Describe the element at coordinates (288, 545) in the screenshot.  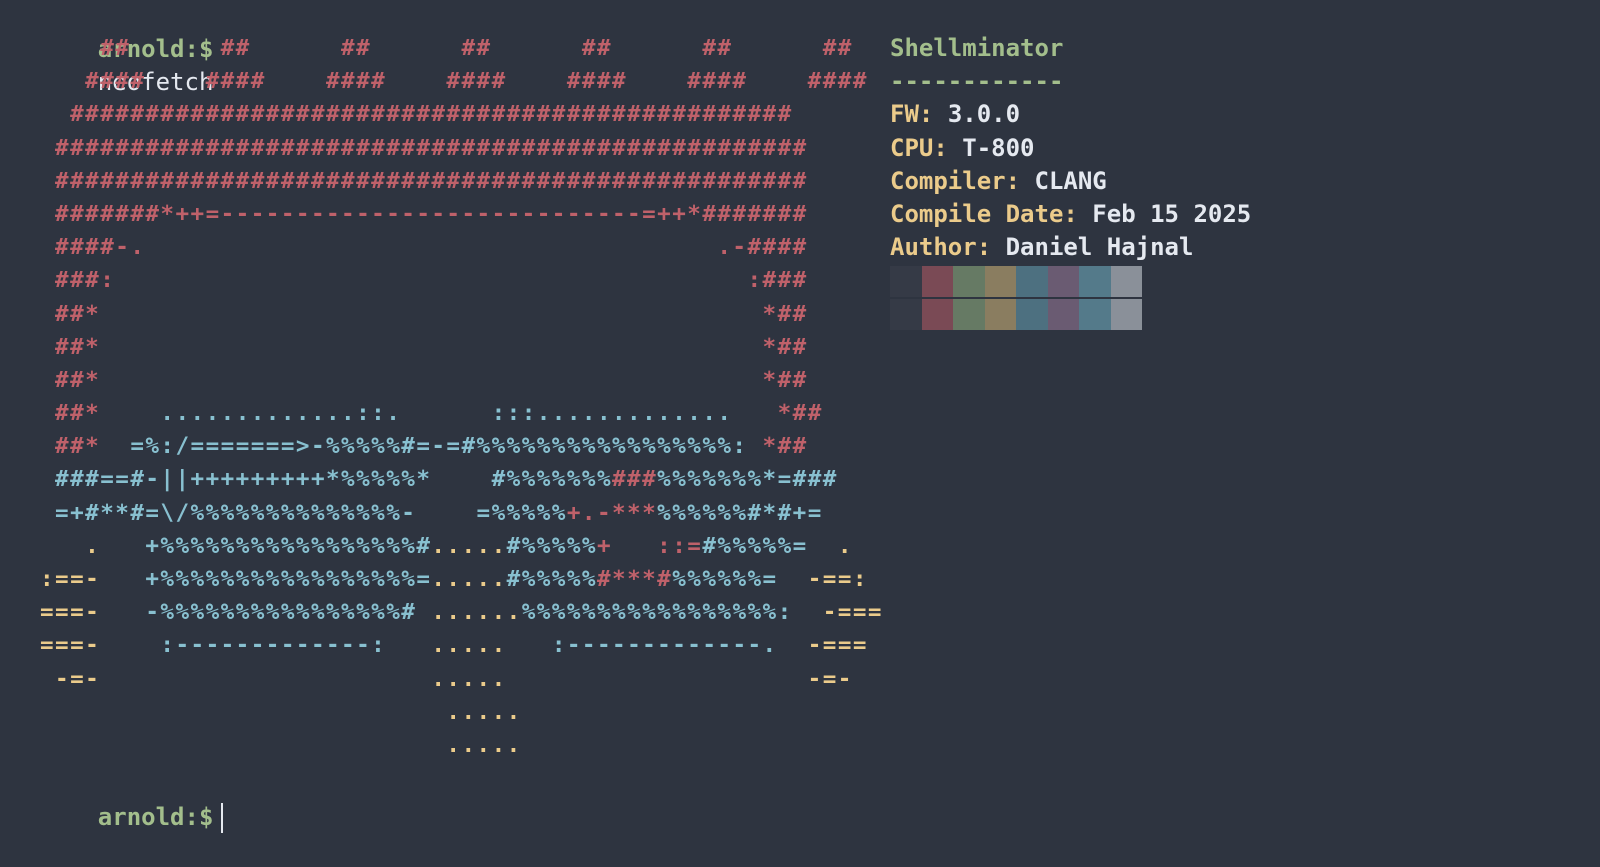
I see `logo-segment: +%%%%%%%%%%%%%%%%%#` at that location.